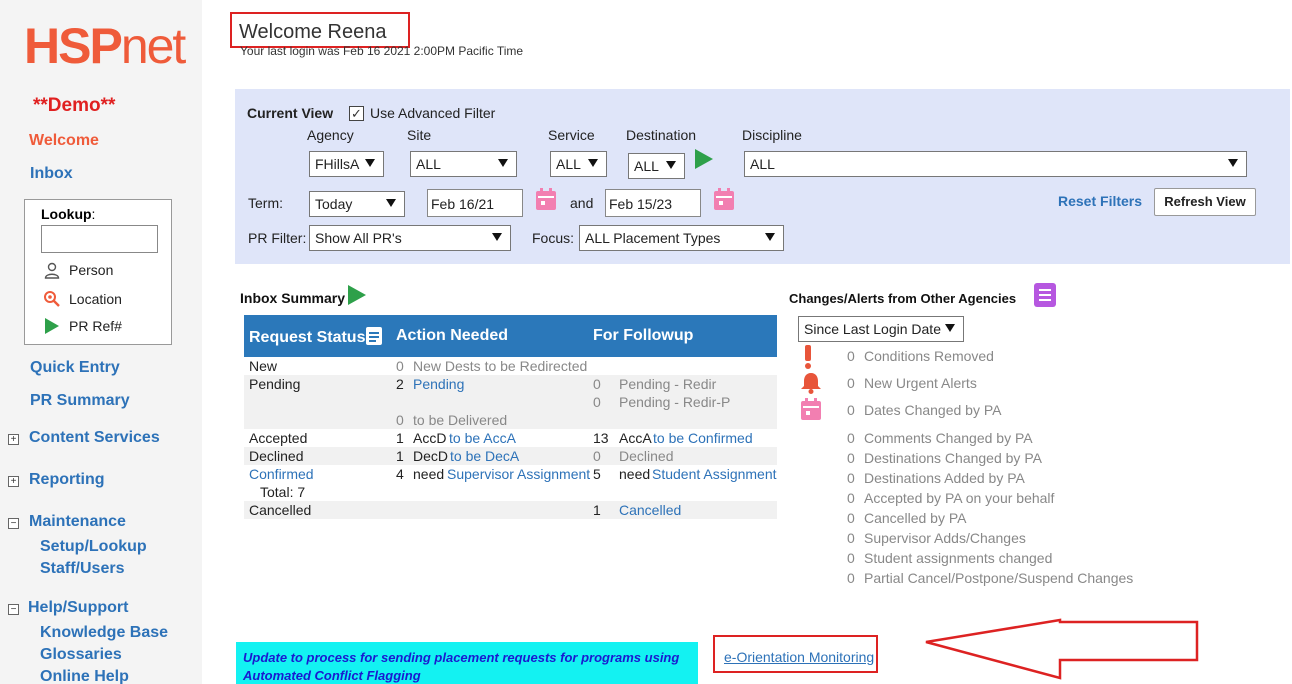 This screenshot has height=684, width=1292. What do you see at coordinates (313, 32) in the screenshot?
I see `page-title: Welcome Reena` at bounding box center [313, 32].